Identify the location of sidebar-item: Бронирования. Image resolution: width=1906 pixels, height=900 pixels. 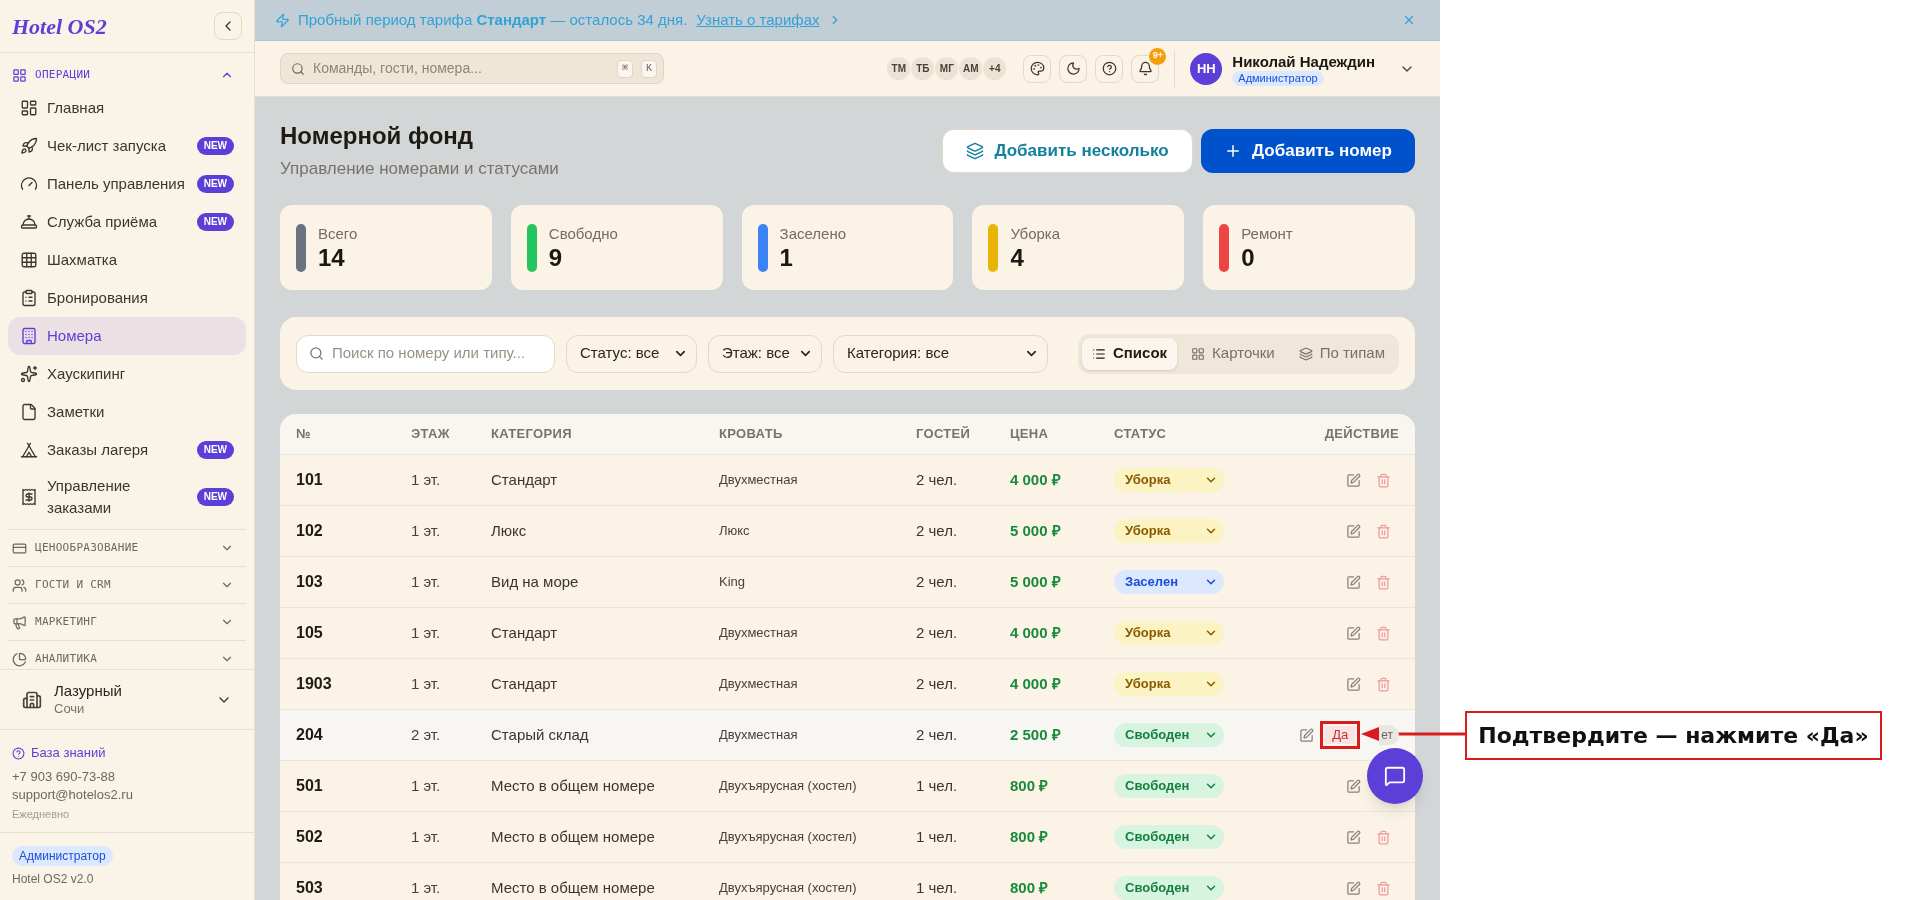
(127, 298).